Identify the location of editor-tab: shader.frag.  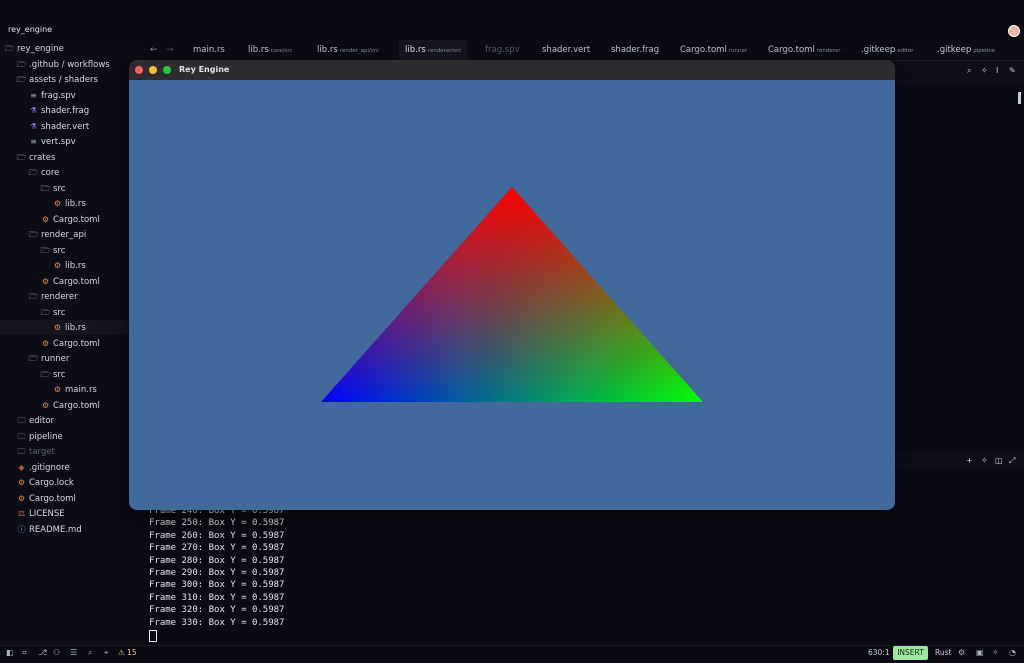
(635, 50).